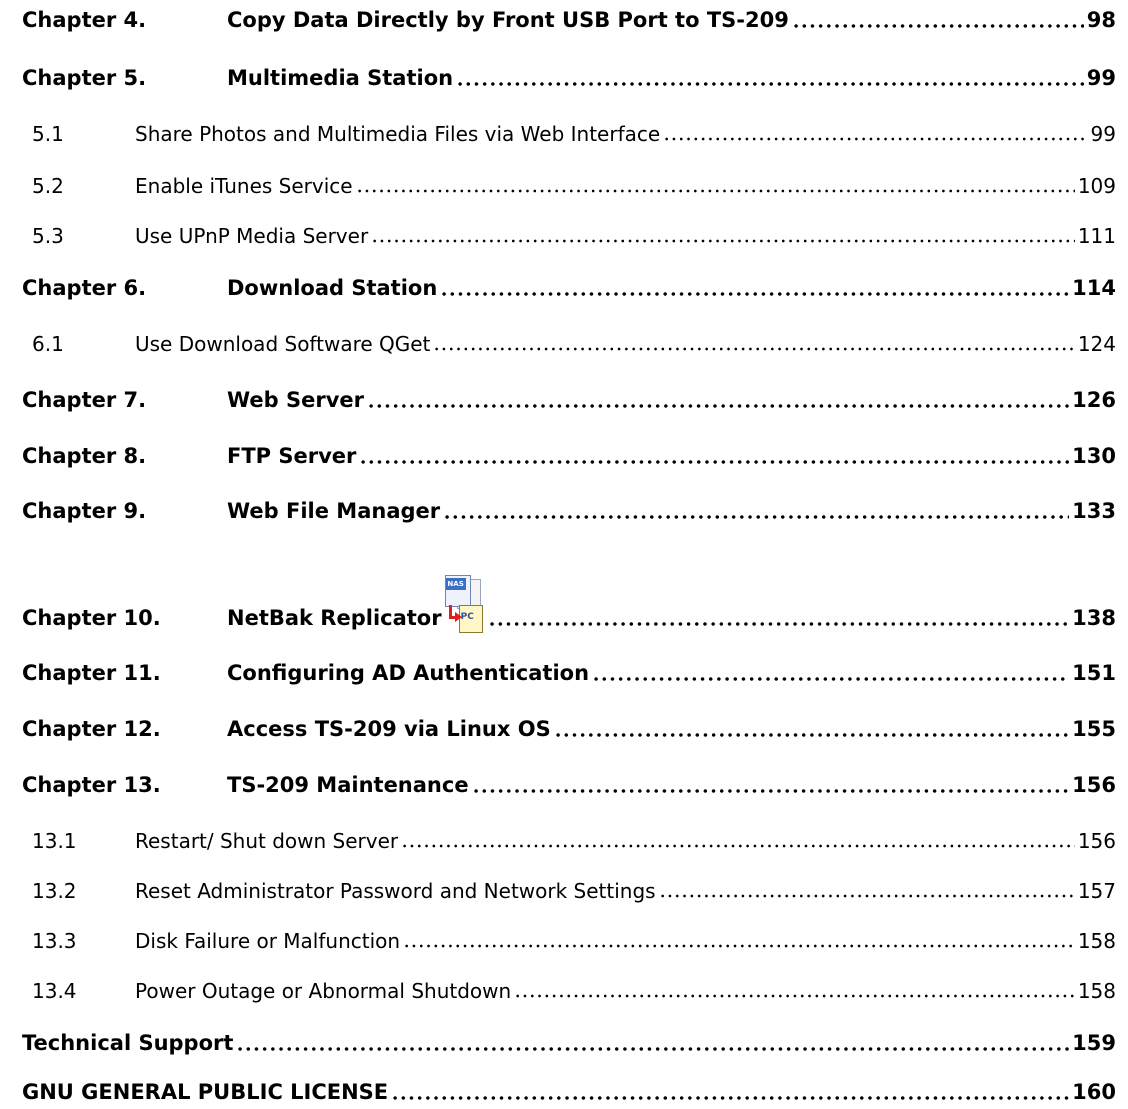  What do you see at coordinates (455, 584) in the screenshot?
I see `nas-label: NAS` at bounding box center [455, 584].